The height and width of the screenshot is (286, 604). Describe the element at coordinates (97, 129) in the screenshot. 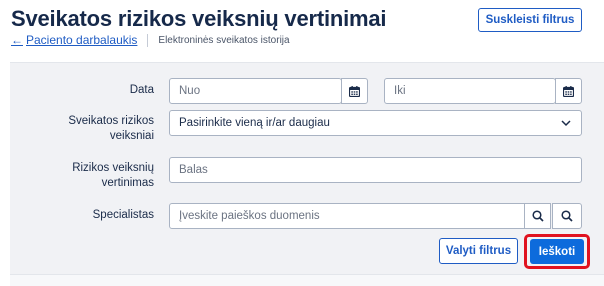

I see `risk-factors-label: Sveikatos rizikos veiksniai` at that location.